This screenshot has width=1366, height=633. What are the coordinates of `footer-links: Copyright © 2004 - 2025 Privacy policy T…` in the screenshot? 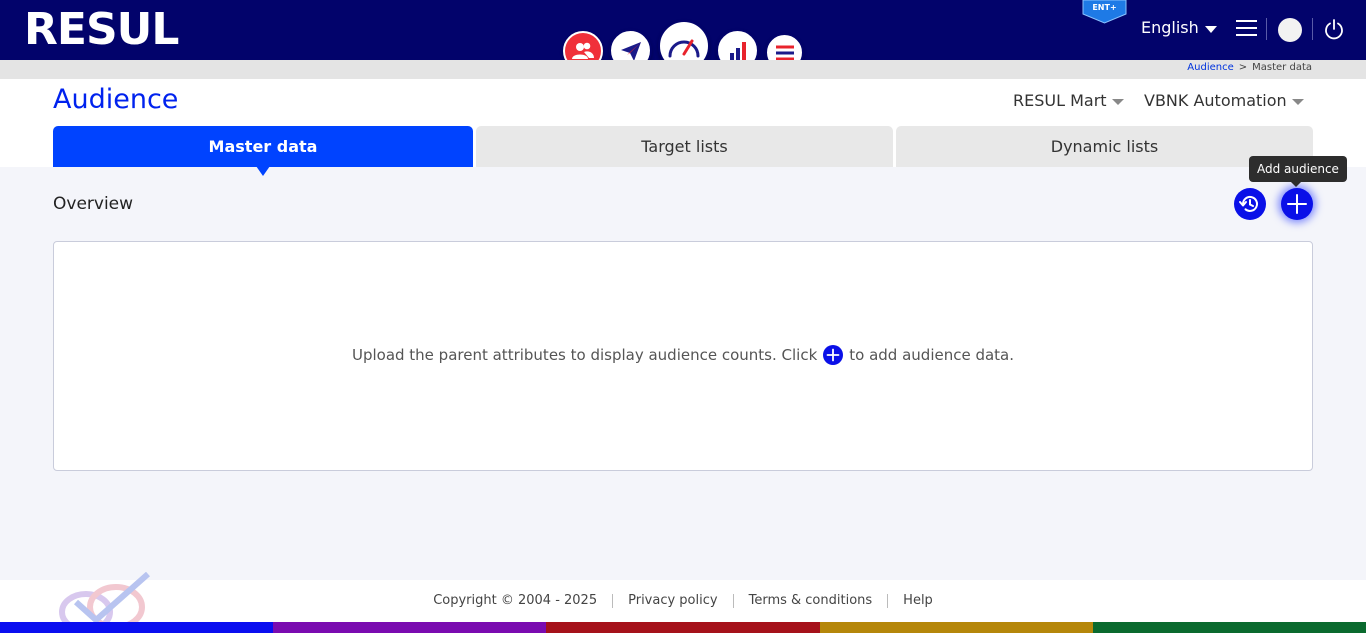 It's located at (683, 600).